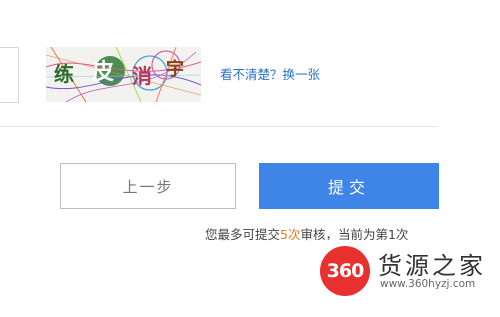  What do you see at coordinates (64, 74) in the screenshot?
I see `captcha-char: 练` at bounding box center [64, 74].